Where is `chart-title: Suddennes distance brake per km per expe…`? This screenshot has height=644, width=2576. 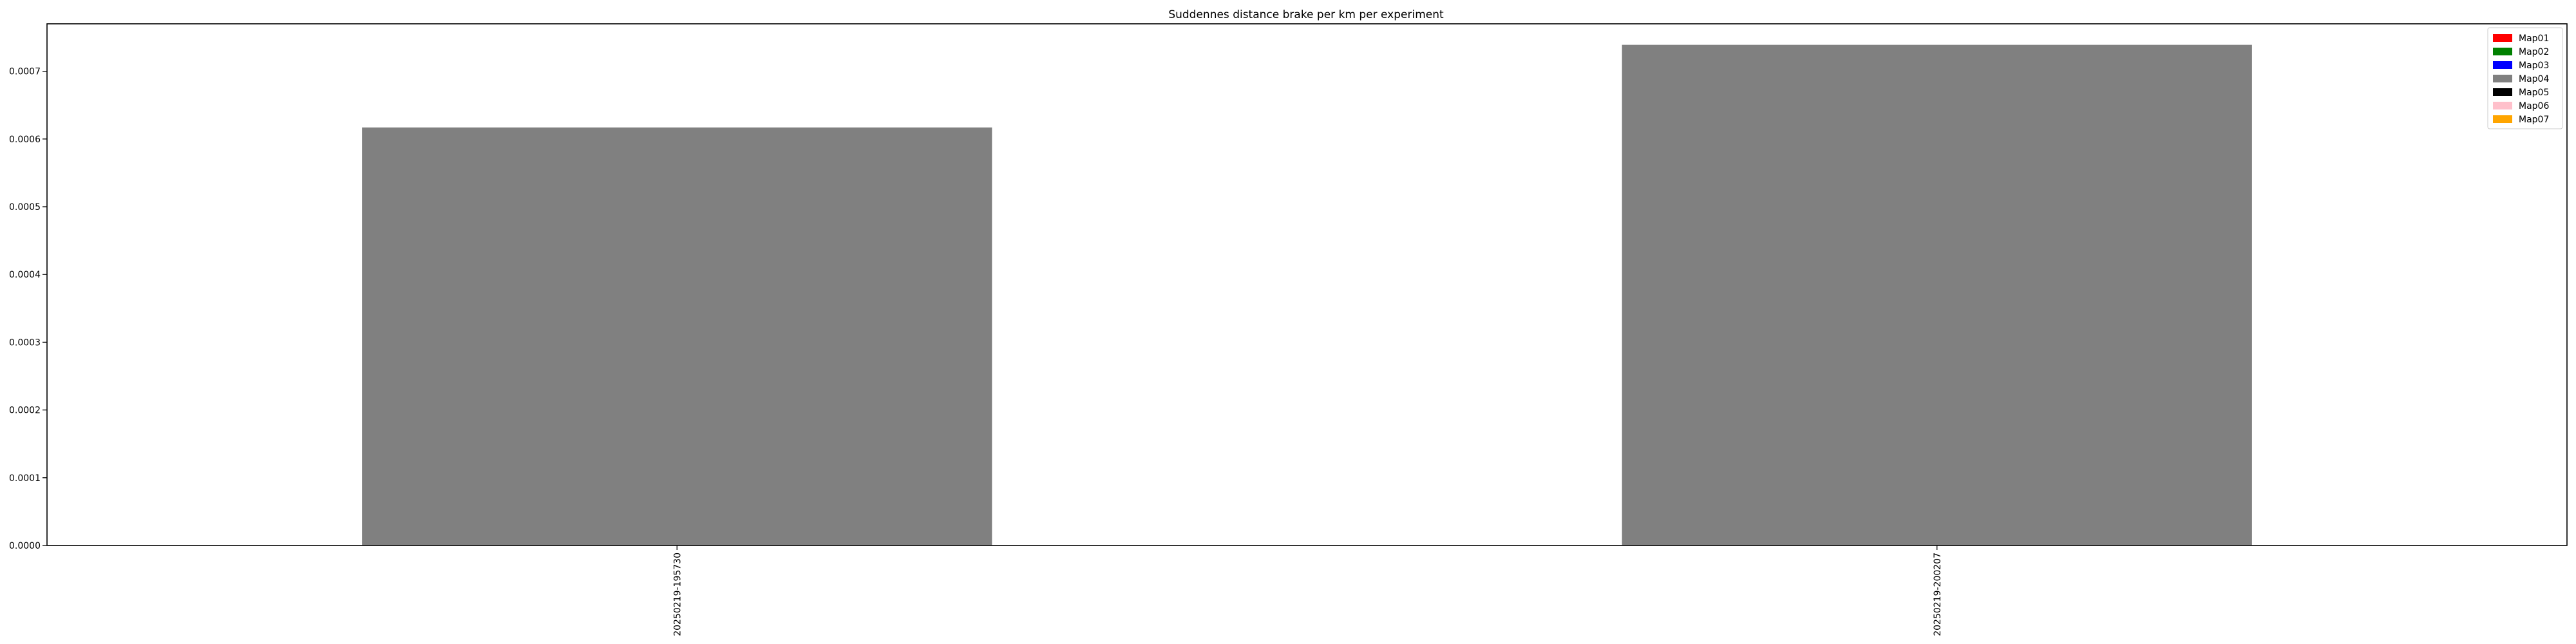
chart-title: Suddennes distance brake per km per expe… is located at coordinates (1306, 14).